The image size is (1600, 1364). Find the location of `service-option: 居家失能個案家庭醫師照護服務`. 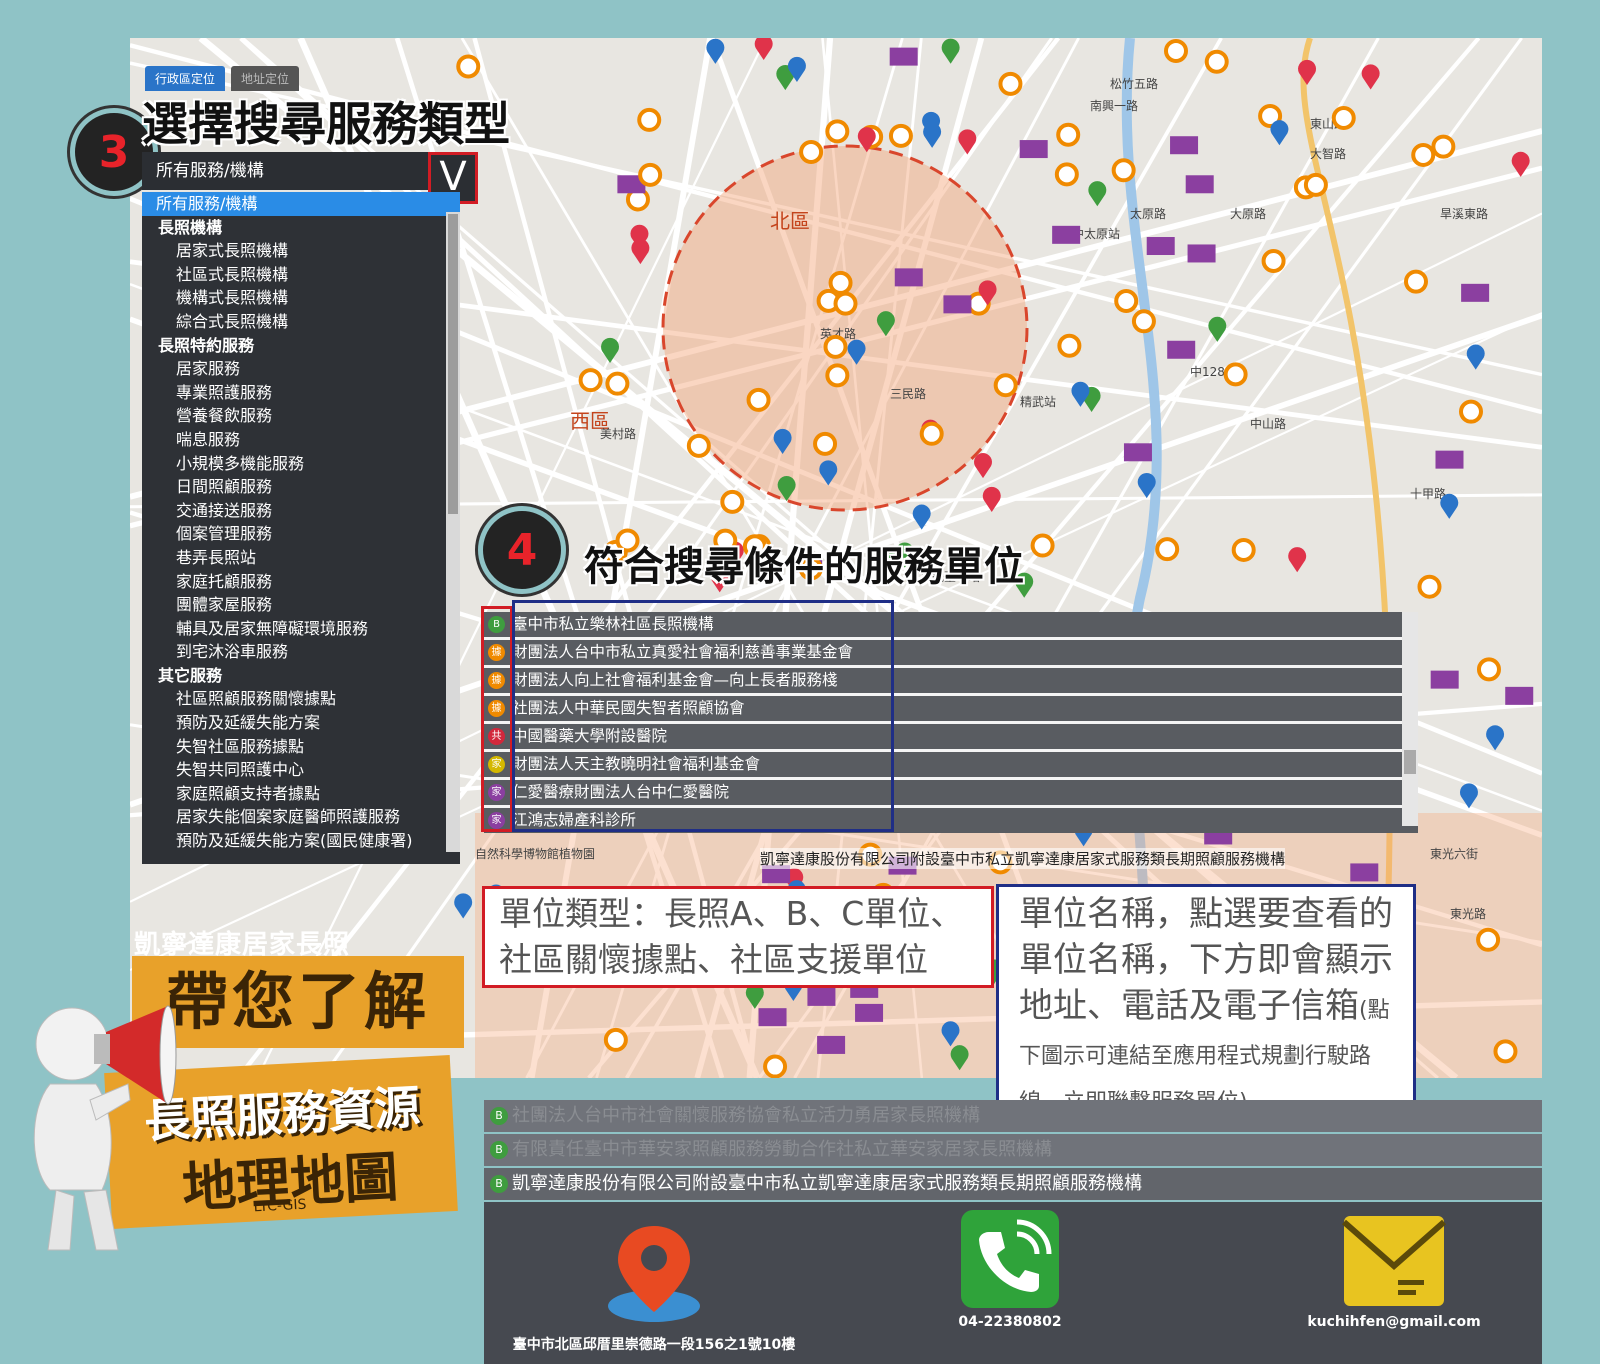

service-option: 居家失能個案家庭醫師照護服務 is located at coordinates (301, 817).